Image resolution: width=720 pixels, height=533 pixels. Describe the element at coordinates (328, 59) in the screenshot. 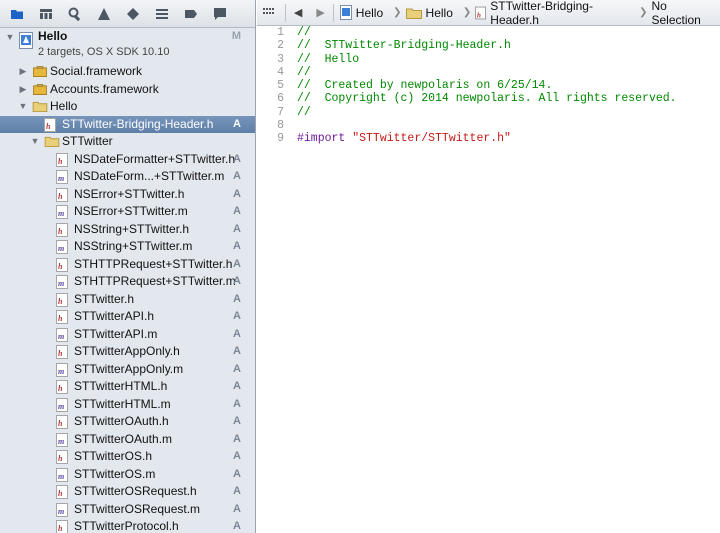

I see `line-text: // Hello` at that location.